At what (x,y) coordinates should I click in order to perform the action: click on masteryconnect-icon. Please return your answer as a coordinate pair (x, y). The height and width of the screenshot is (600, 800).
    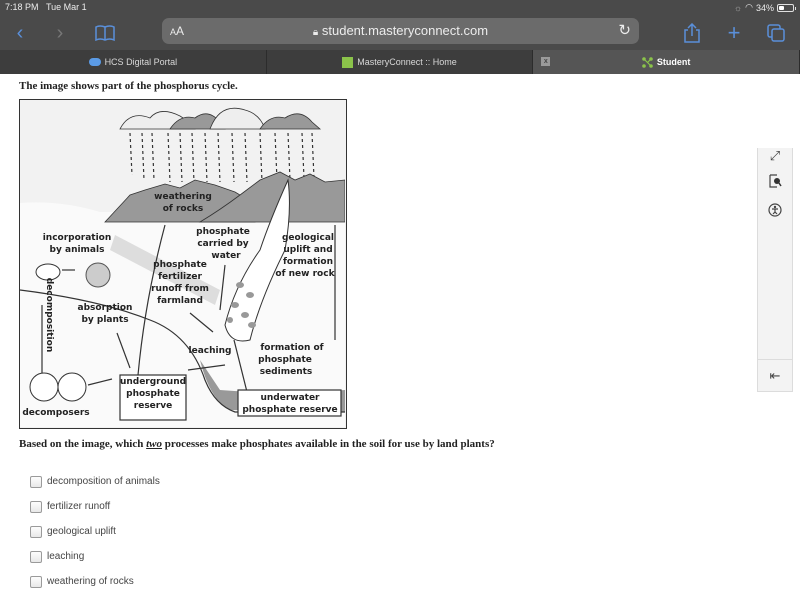
    Looking at the image, I should click on (348, 62).